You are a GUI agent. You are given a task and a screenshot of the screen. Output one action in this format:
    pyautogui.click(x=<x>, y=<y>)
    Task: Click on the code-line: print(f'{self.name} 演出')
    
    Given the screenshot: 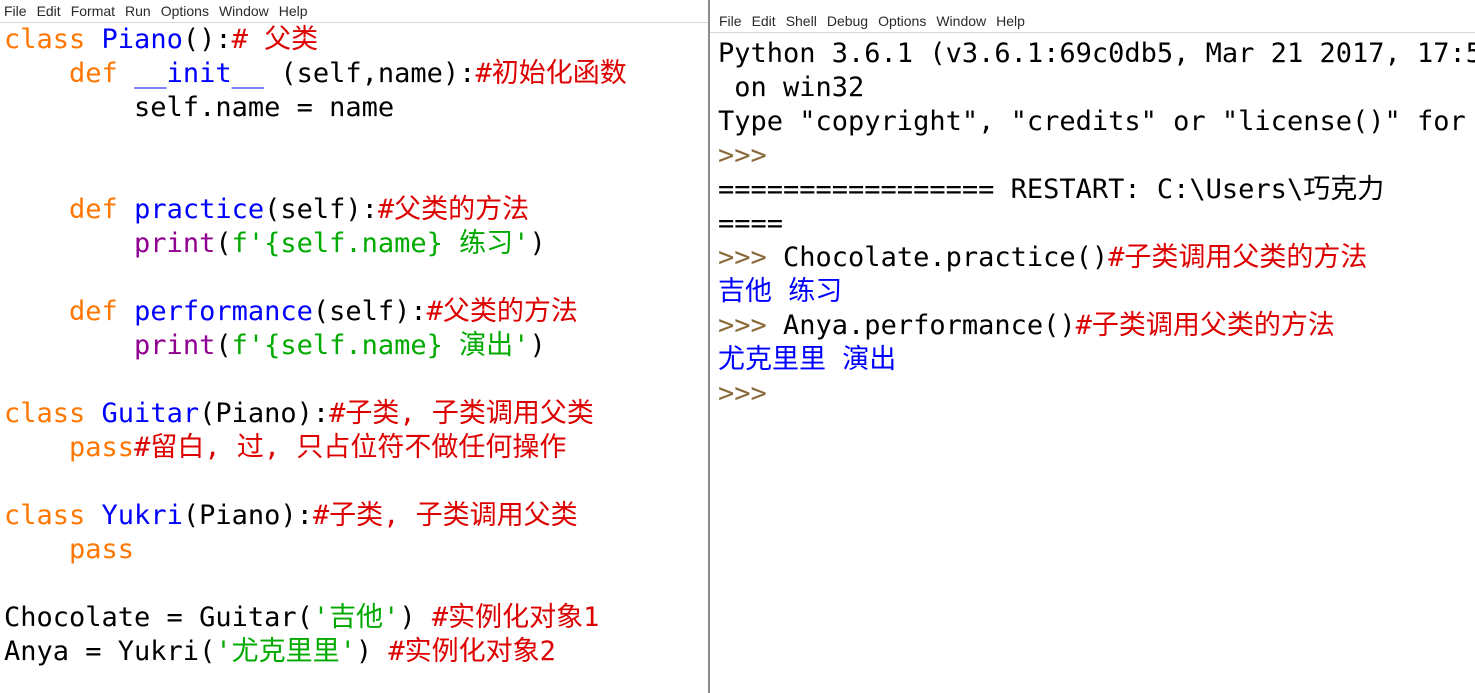 What is the action you would take?
    pyautogui.click(x=315, y=346)
    